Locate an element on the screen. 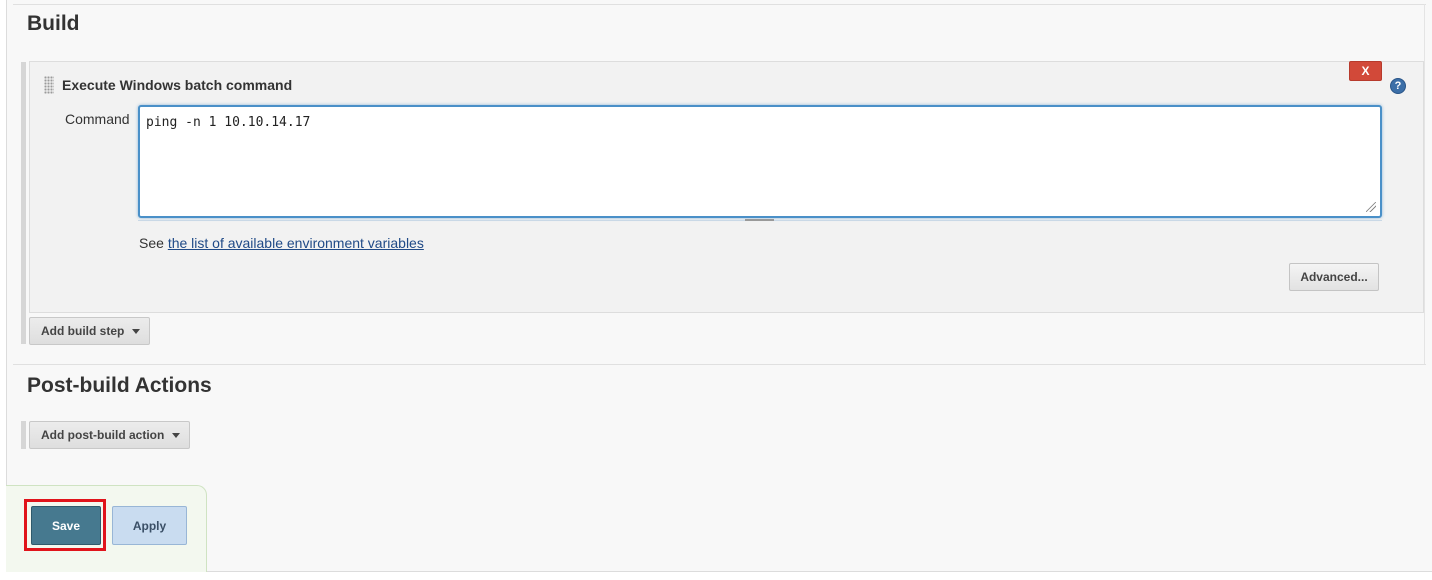 Image resolution: width=1432 pixels, height=580 pixels. help-icon: ? is located at coordinates (1398, 86).